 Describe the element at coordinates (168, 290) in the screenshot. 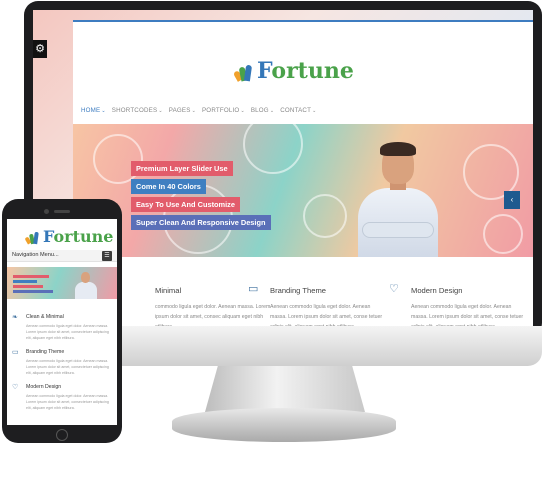

I see `feature-title: Minimal` at that location.